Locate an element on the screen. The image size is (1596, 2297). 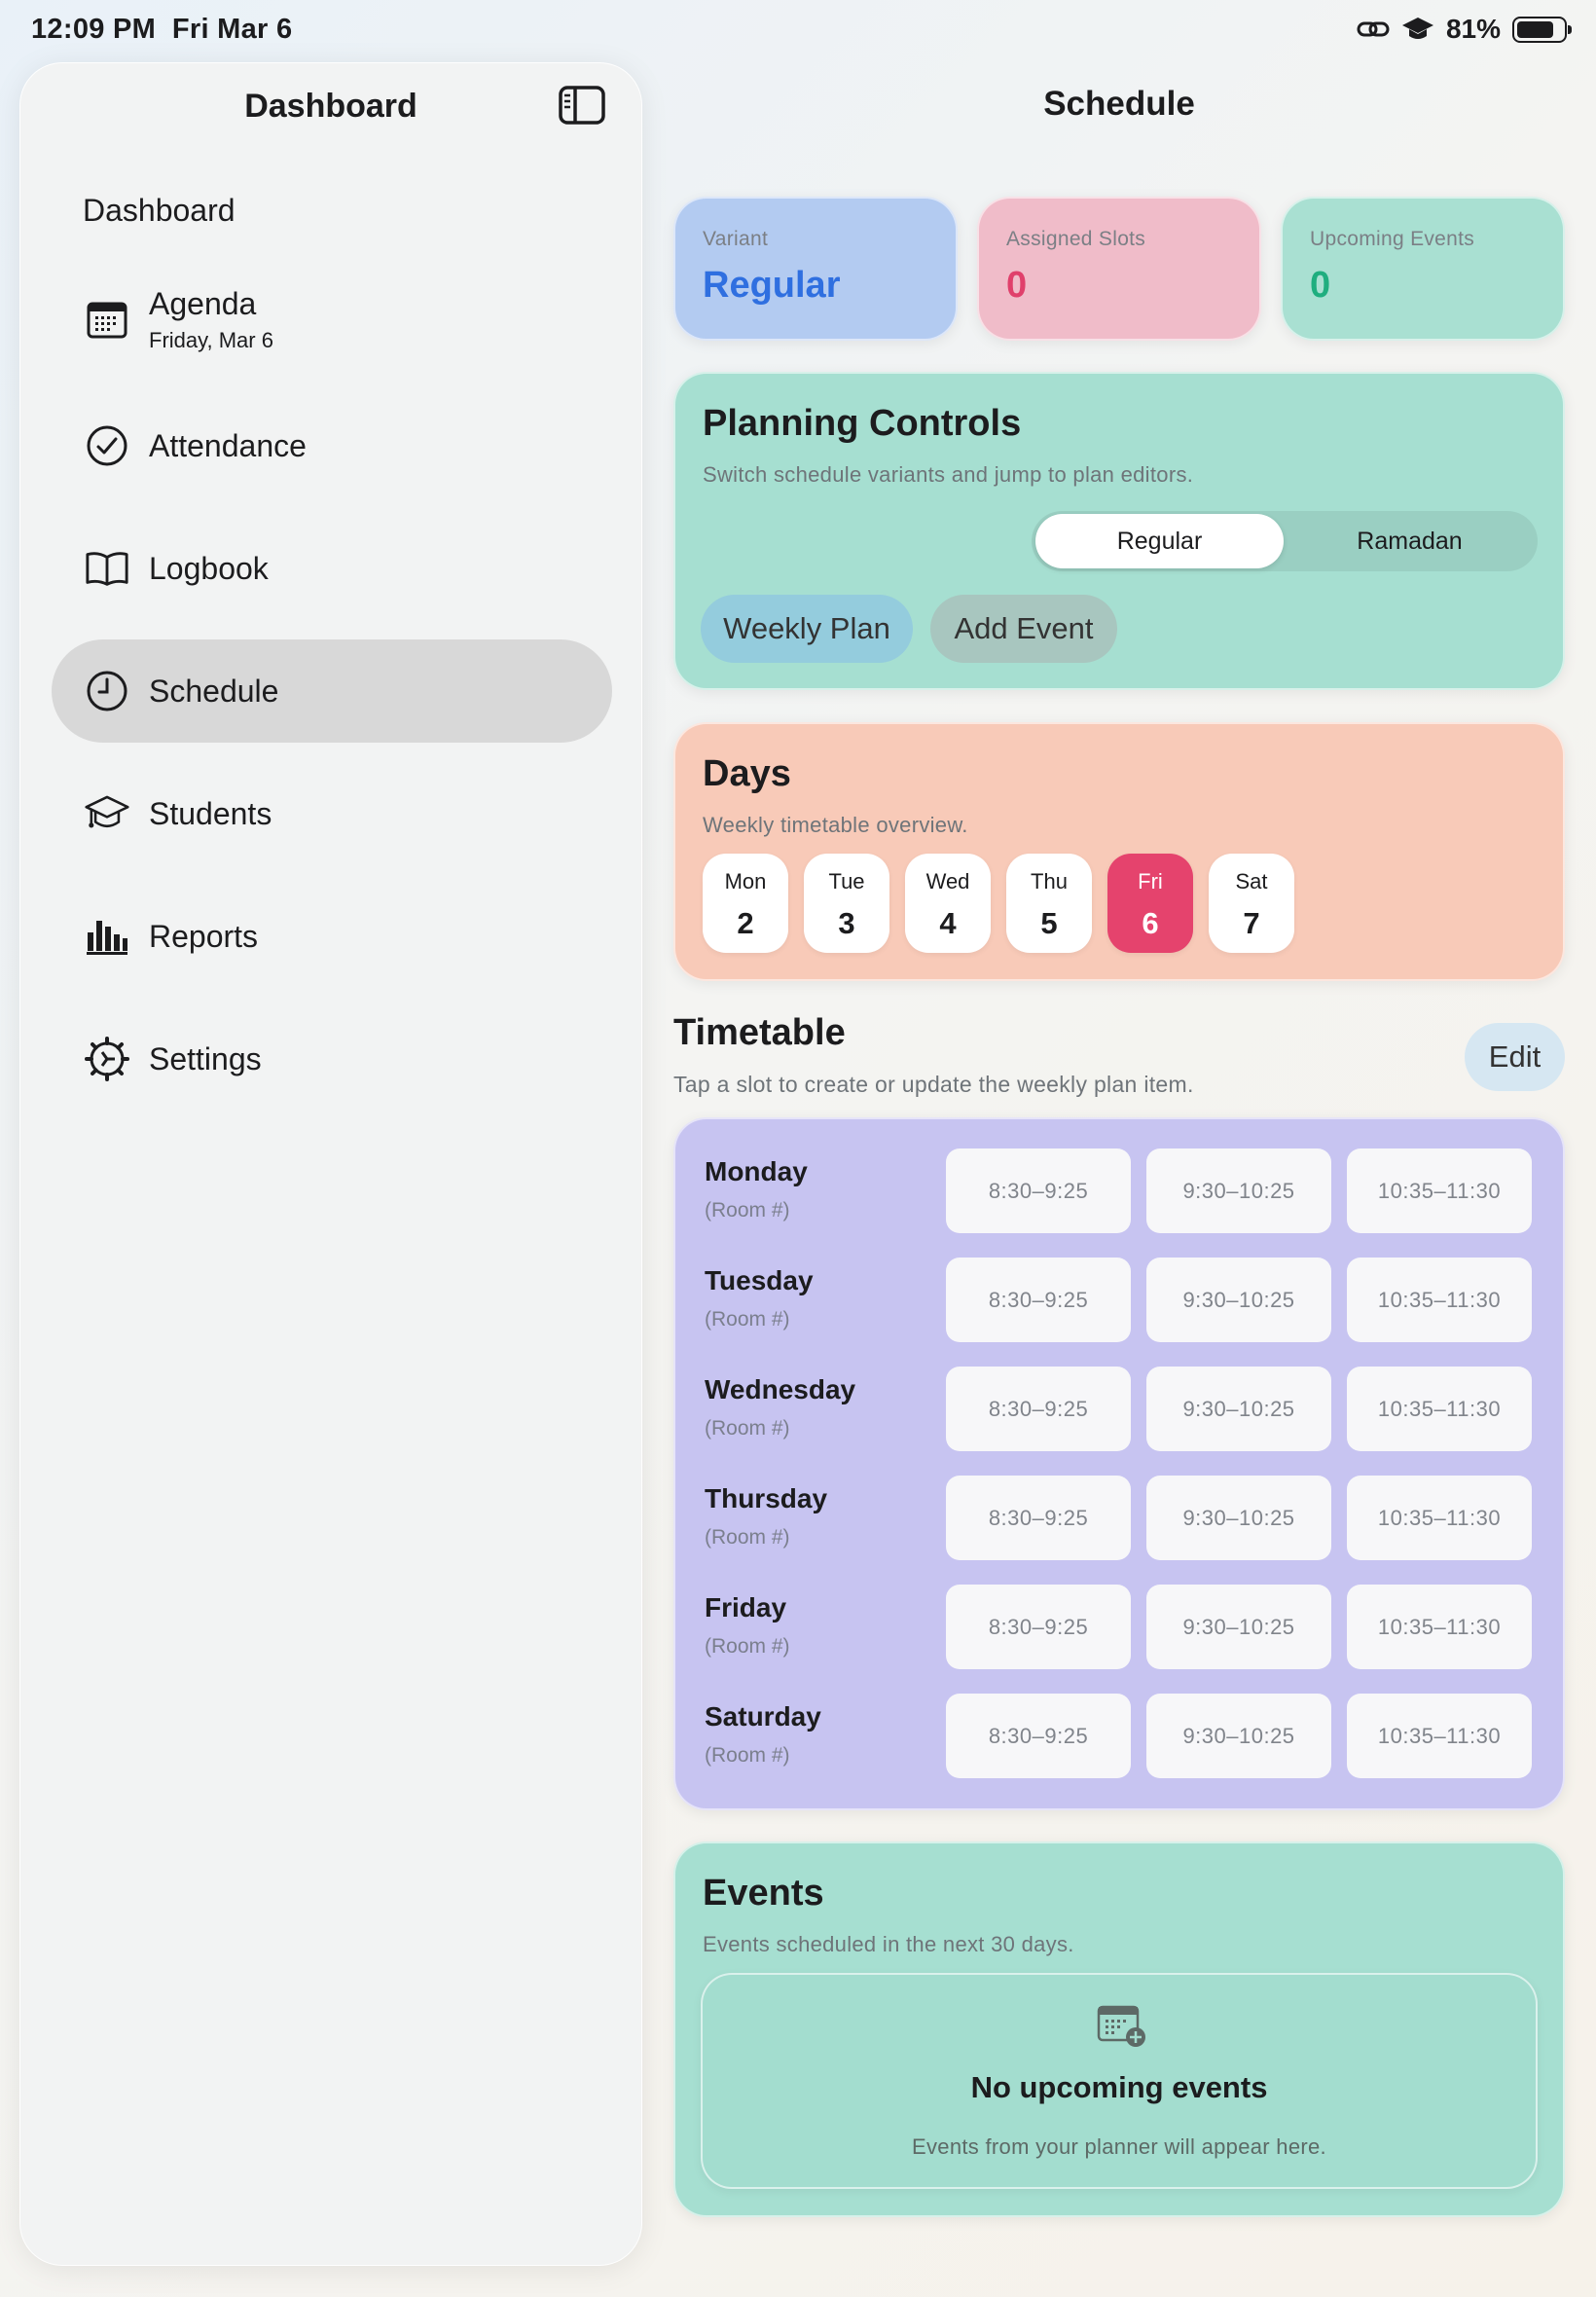
assigned-slots-stat-card: Assigned Slots 0 is located at coordinates (1119, 269).